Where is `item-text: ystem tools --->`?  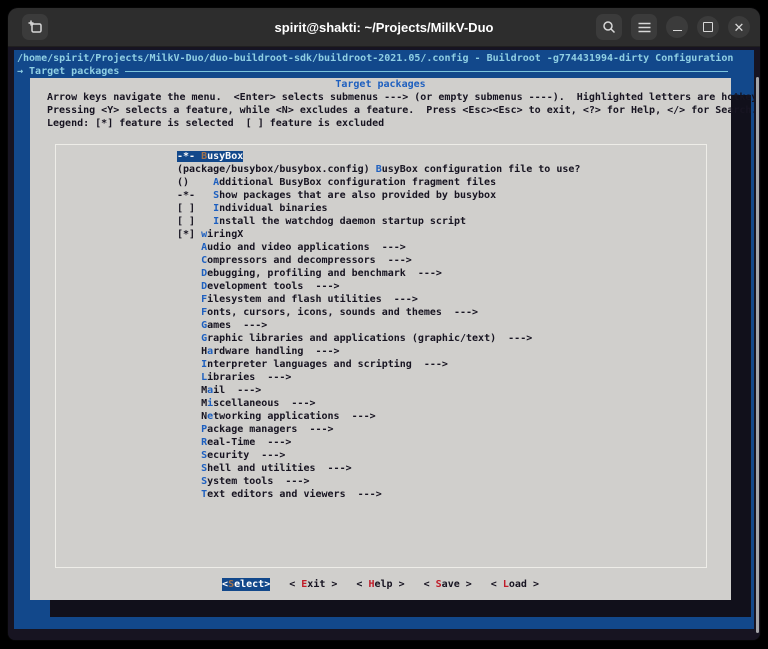 item-text: ystem tools ---> is located at coordinates (258, 481).